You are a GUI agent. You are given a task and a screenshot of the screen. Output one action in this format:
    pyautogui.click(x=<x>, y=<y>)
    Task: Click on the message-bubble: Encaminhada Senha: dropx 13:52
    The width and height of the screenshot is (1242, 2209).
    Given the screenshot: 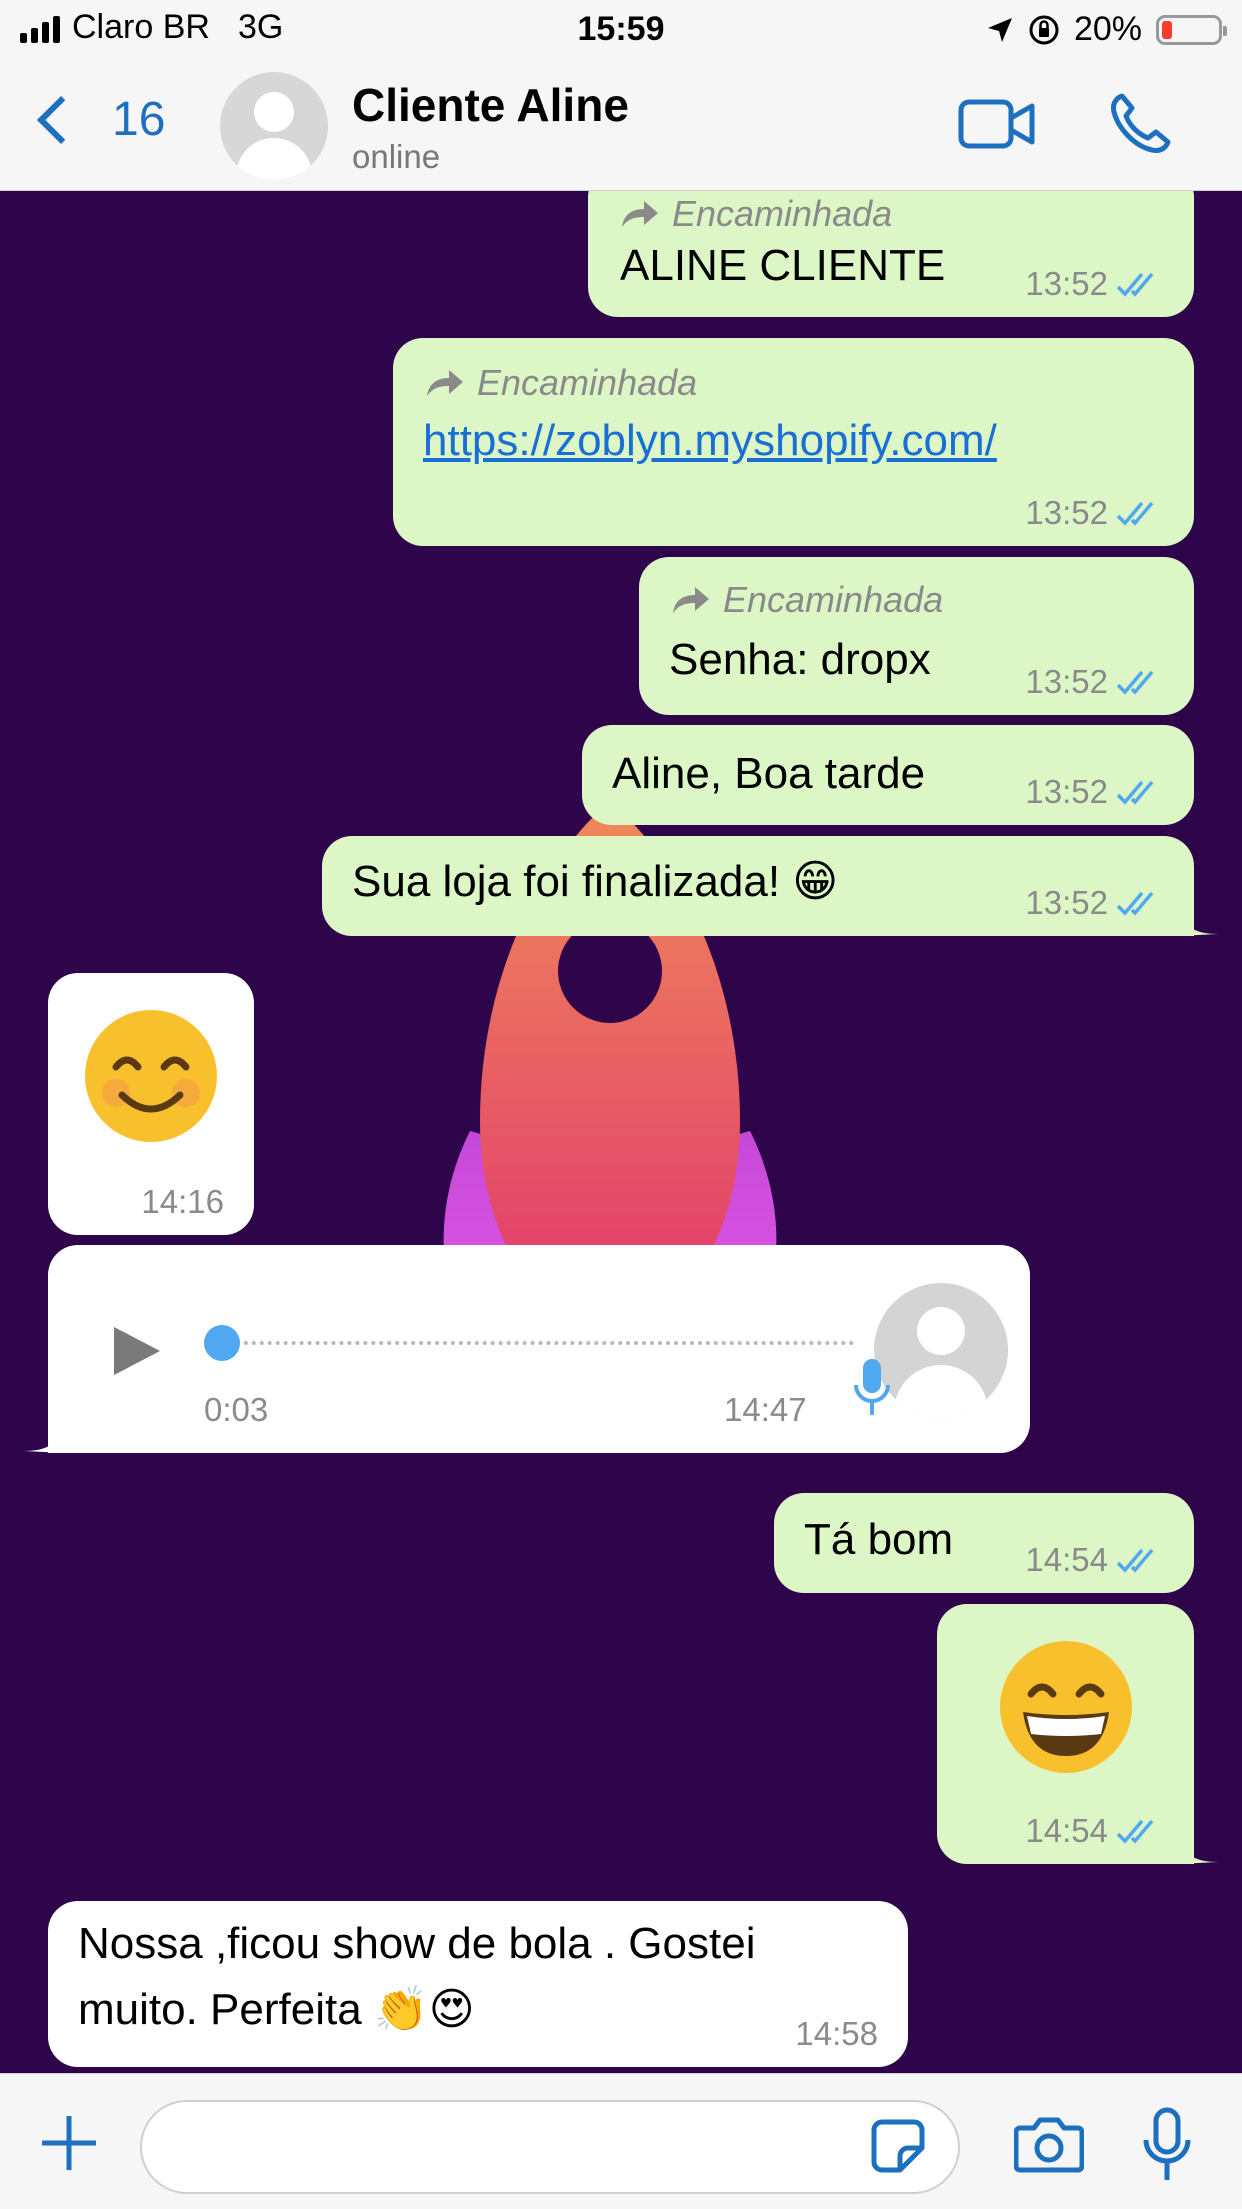 What is the action you would take?
    pyautogui.click(x=916, y=636)
    